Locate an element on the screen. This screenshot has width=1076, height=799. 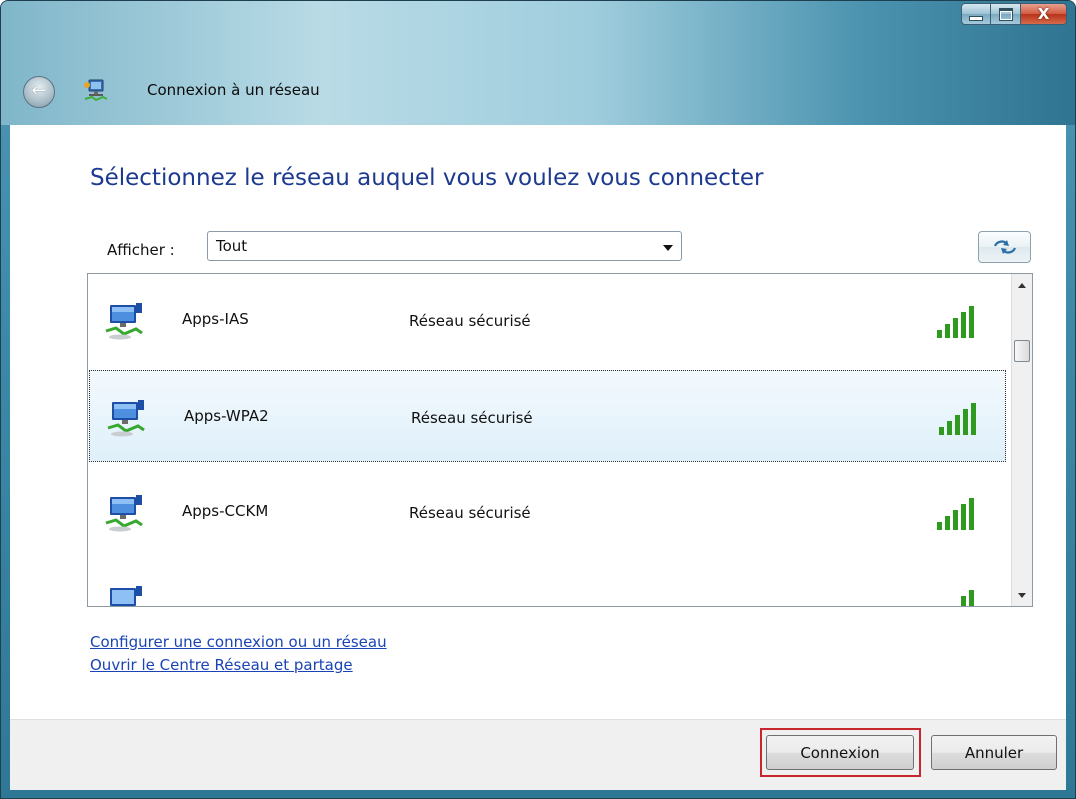
network-row: Apps-IAS Réseau sécurisé is located at coordinates (548, 322).